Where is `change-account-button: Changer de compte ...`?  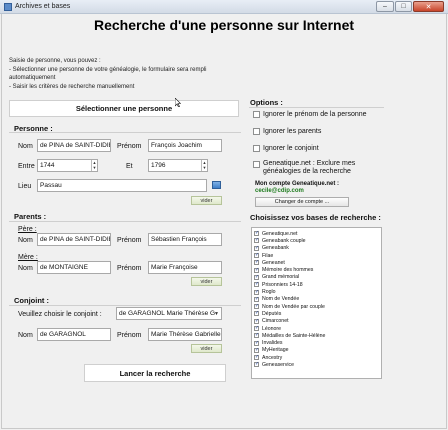 change-account-button: Changer de compte ... is located at coordinates (302, 202).